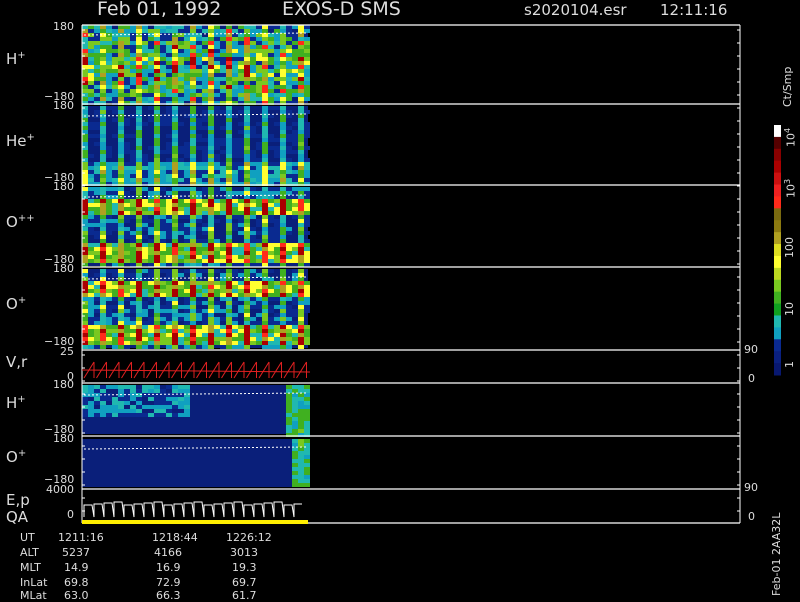  What do you see at coordinates (63, 186) in the screenshot?
I see `tick-label: 180` at bounding box center [63, 186].